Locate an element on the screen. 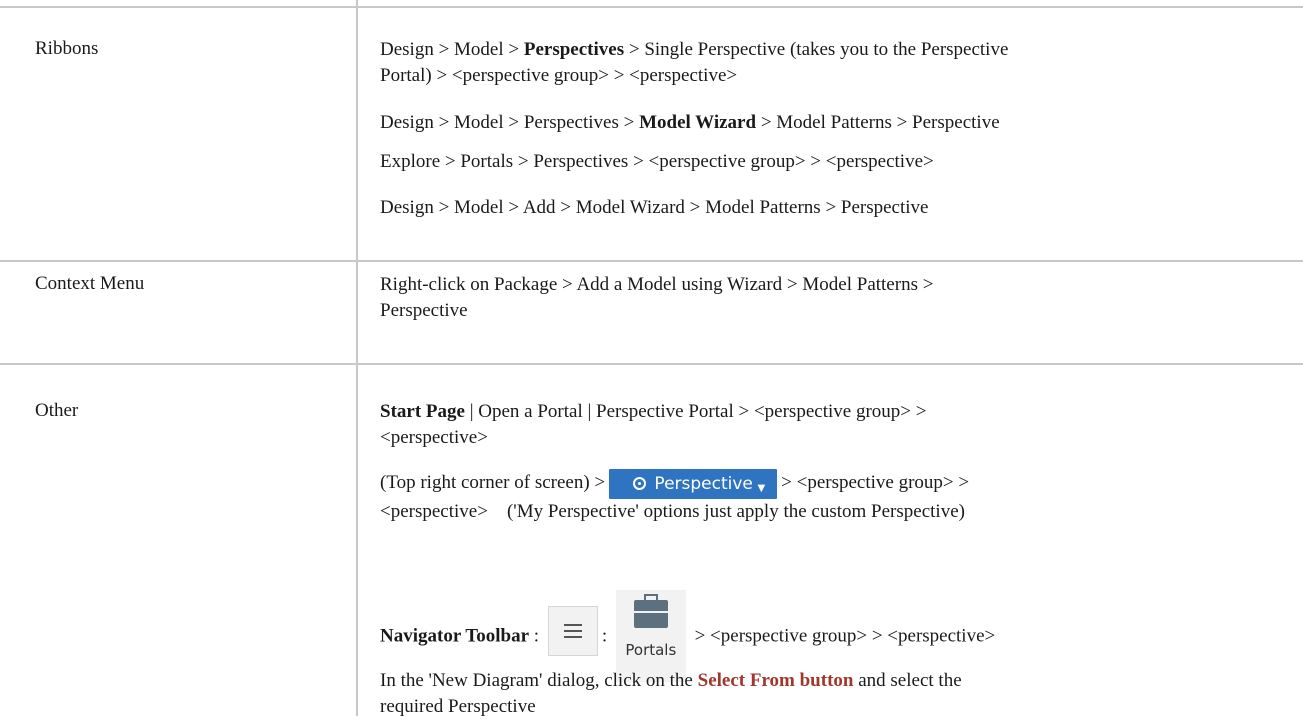 The height and width of the screenshot is (719, 1303). row-label: Other is located at coordinates (57, 410).